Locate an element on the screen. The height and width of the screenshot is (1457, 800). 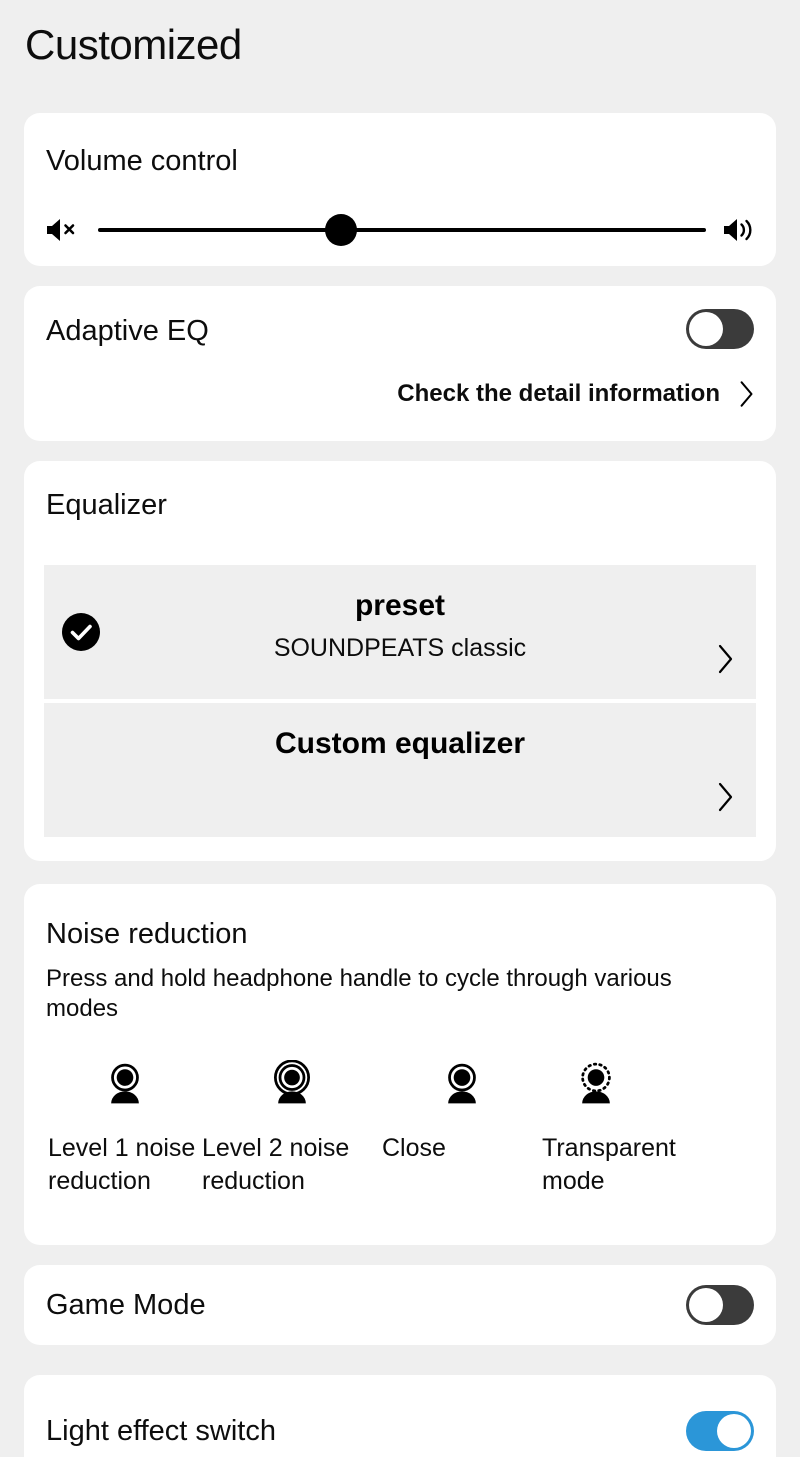
check-detail-information-label: Check the detail information is located at coordinates (558, 393).